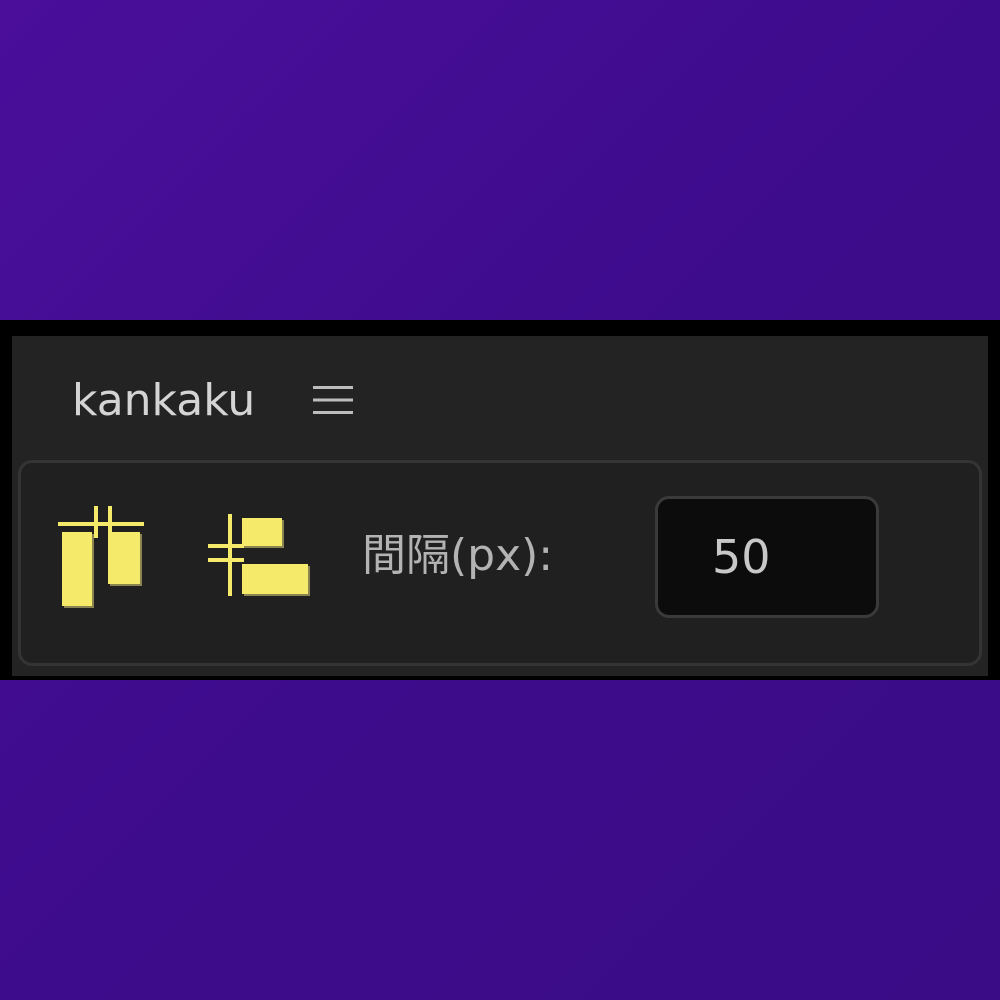 The width and height of the screenshot is (1000, 1000). What do you see at coordinates (103, 558) in the screenshot?
I see `distribute-vertical-spacing-icon` at bounding box center [103, 558].